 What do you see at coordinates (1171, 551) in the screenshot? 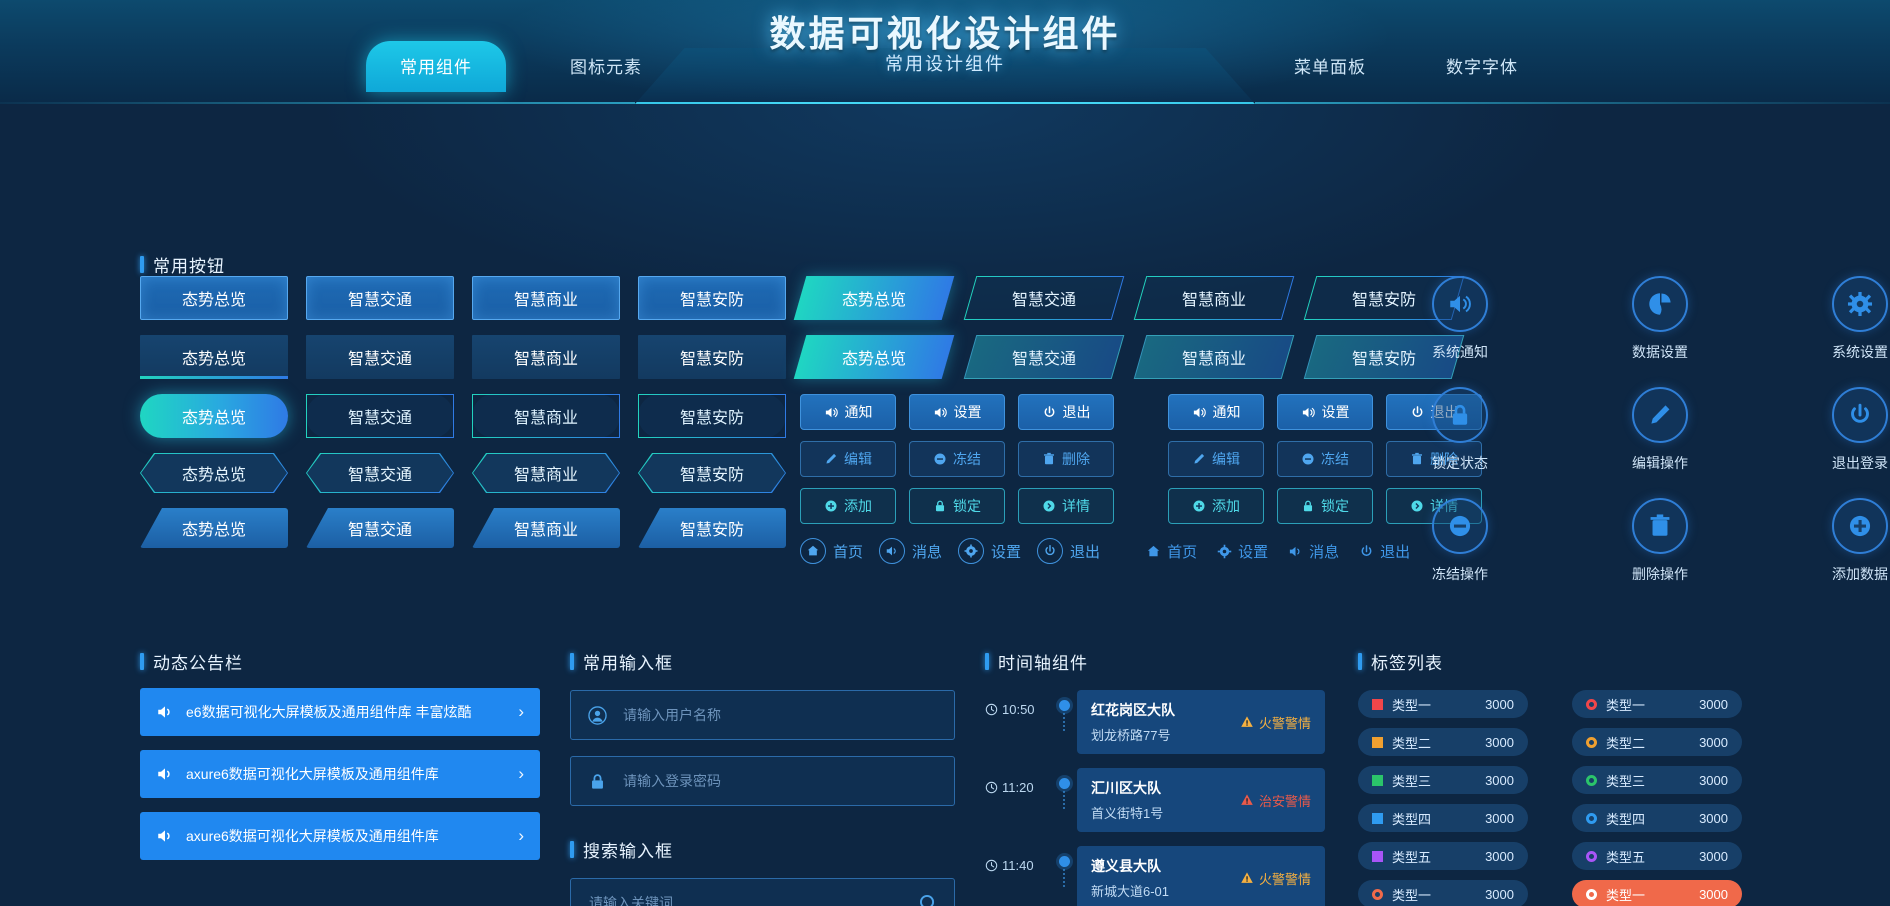
I see `nav-home-plain: 首页` at bounding box center [1171, 551].